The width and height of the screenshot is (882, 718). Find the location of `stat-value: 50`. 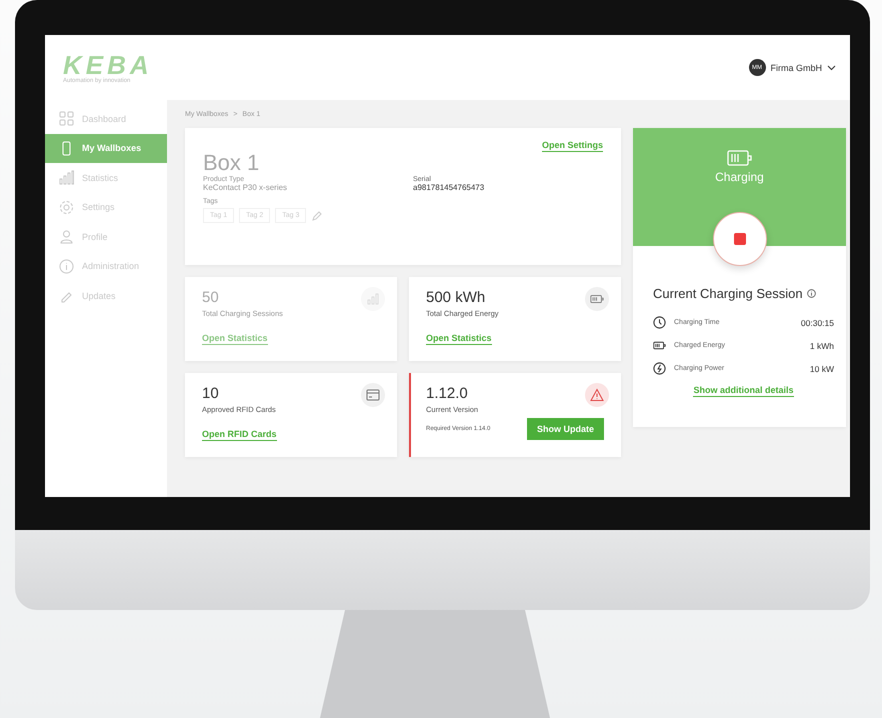

stat-value: 50 is located at coordinates (210, 297).